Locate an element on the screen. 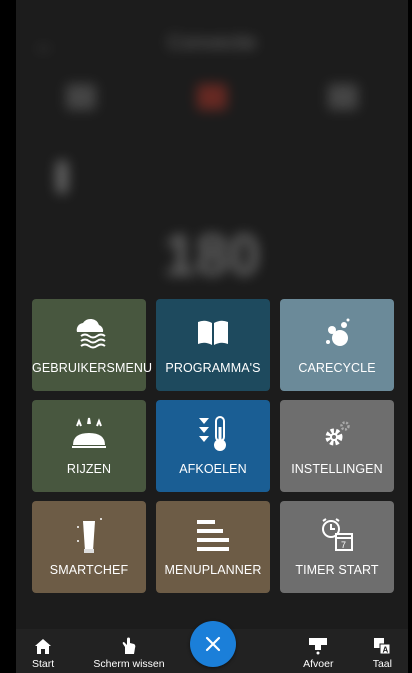 This screenshot has width=412, height=673. svg-text: A is located at coordinates (386, 650).